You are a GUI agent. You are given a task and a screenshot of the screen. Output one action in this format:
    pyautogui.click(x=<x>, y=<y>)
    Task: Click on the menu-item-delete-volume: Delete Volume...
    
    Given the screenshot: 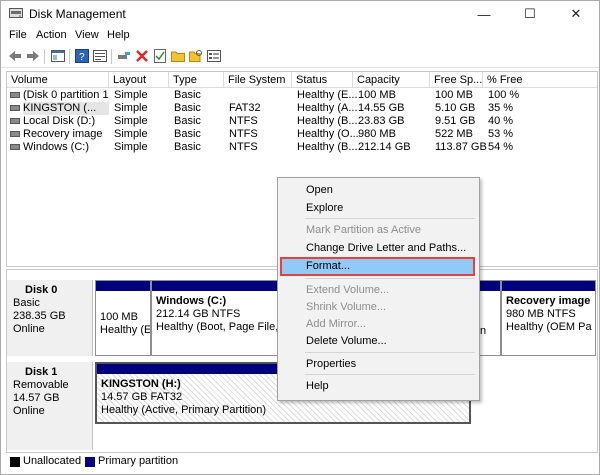 What is the action you would take?
    pyautogui.click(x=346, y=341)
    